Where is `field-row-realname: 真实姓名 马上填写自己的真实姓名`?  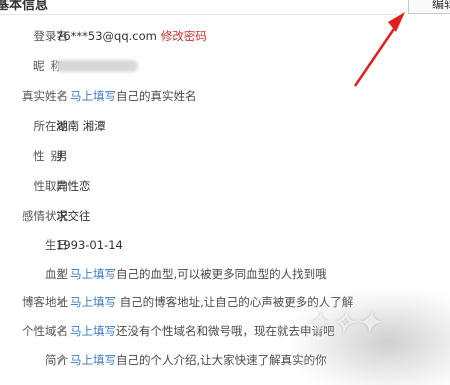 field-row-realname: 真实姓名 马上填写自己的真实姓名 is located at coordinates (220, 96).